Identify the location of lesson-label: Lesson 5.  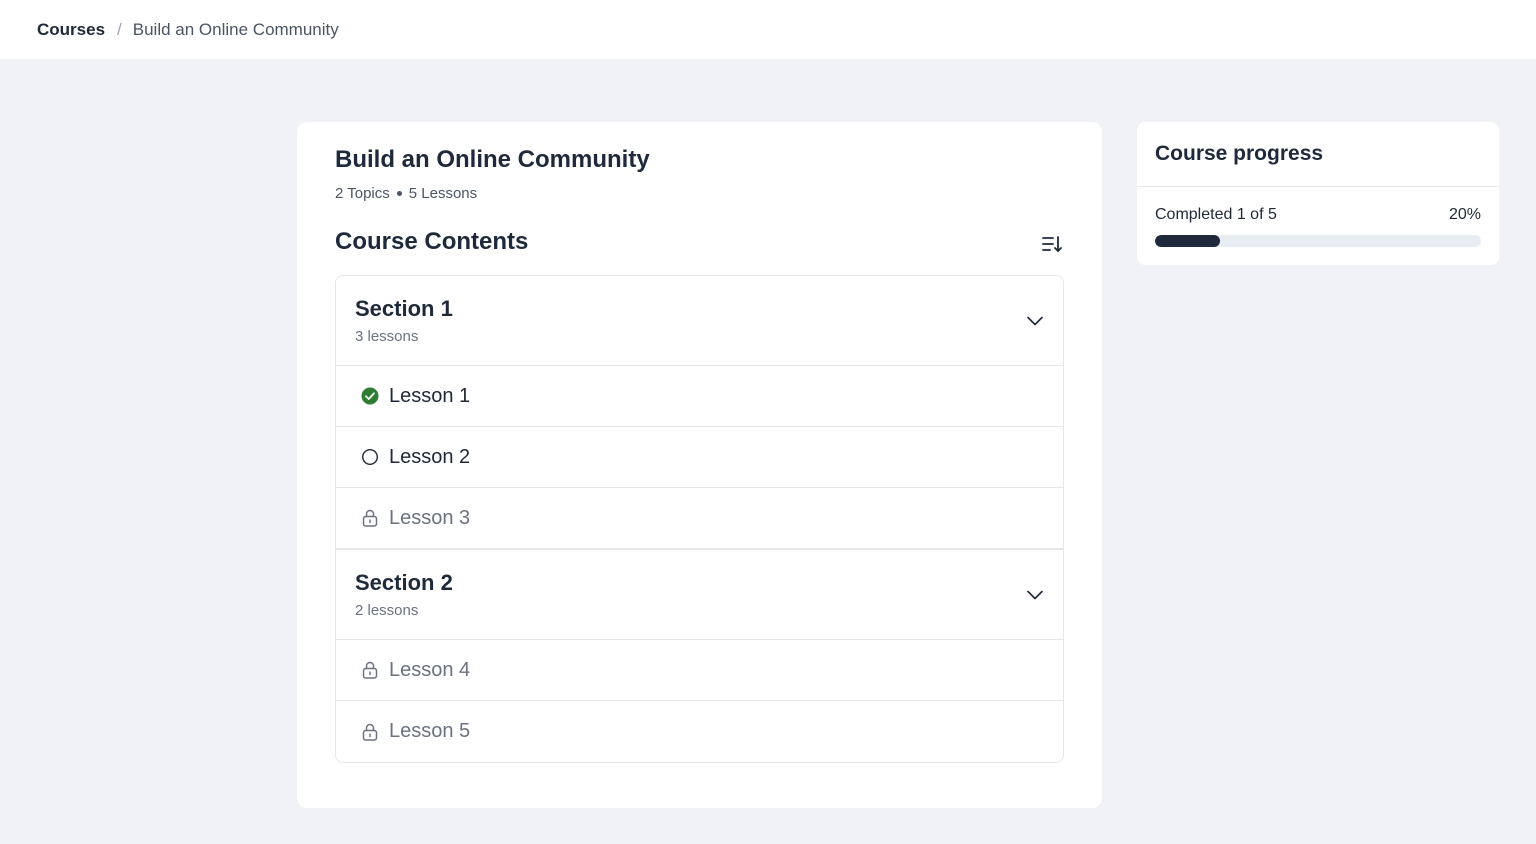
(430, 731).